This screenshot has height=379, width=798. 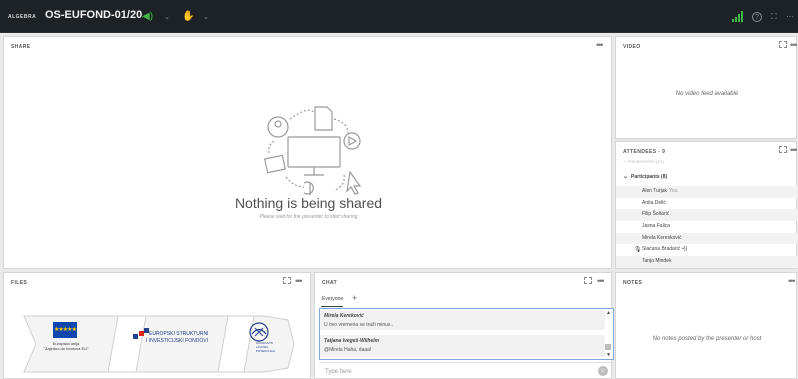 What do you see at coordinates (665, 249) in the screenshot?
I see `participant-name: Slaćana Bradarić •))` at bounding box center [665, 249].